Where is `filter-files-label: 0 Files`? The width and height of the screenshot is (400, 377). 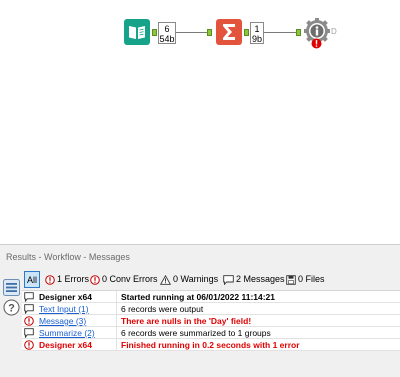 filter-files-label: 0 Files is located at coordinates (311, 279).